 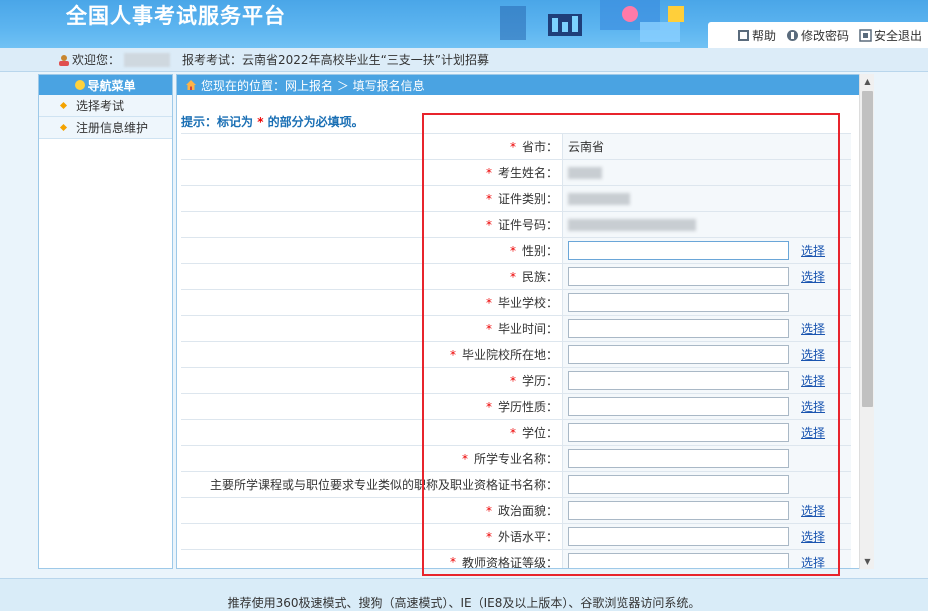 I want to click on major-input, so click(x=678, y=458).